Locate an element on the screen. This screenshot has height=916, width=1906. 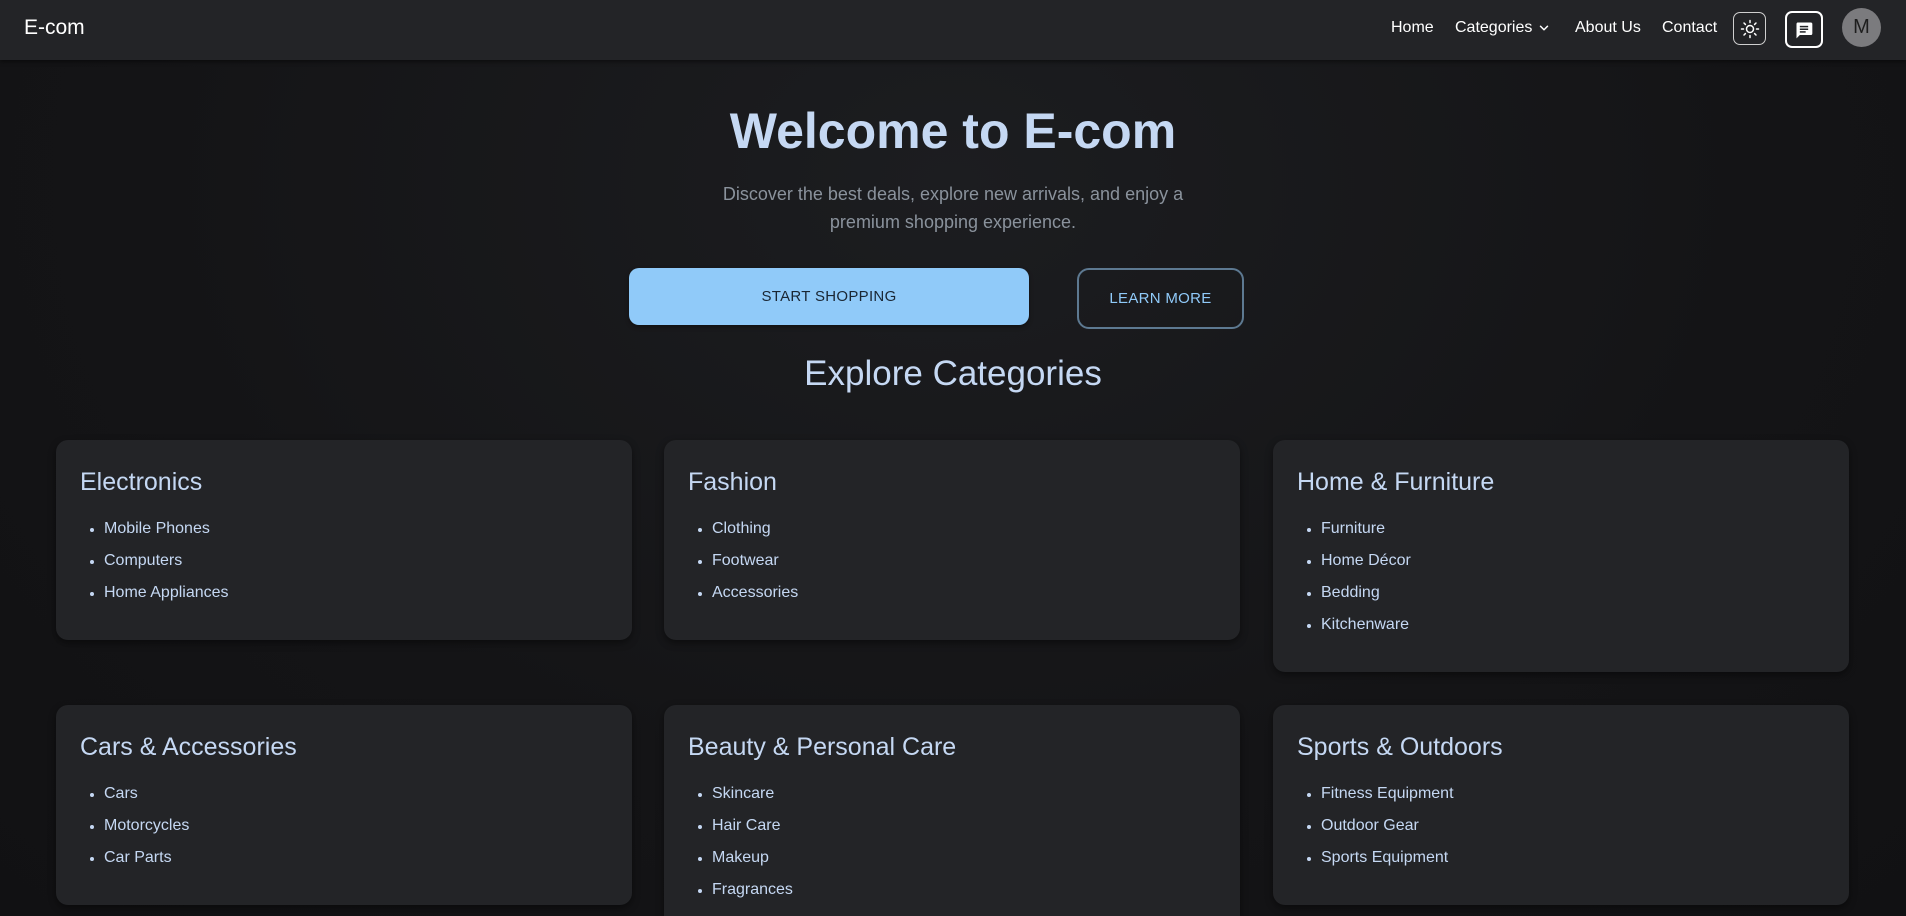
theme-toggle-button is located at coordinates (1749, 28).